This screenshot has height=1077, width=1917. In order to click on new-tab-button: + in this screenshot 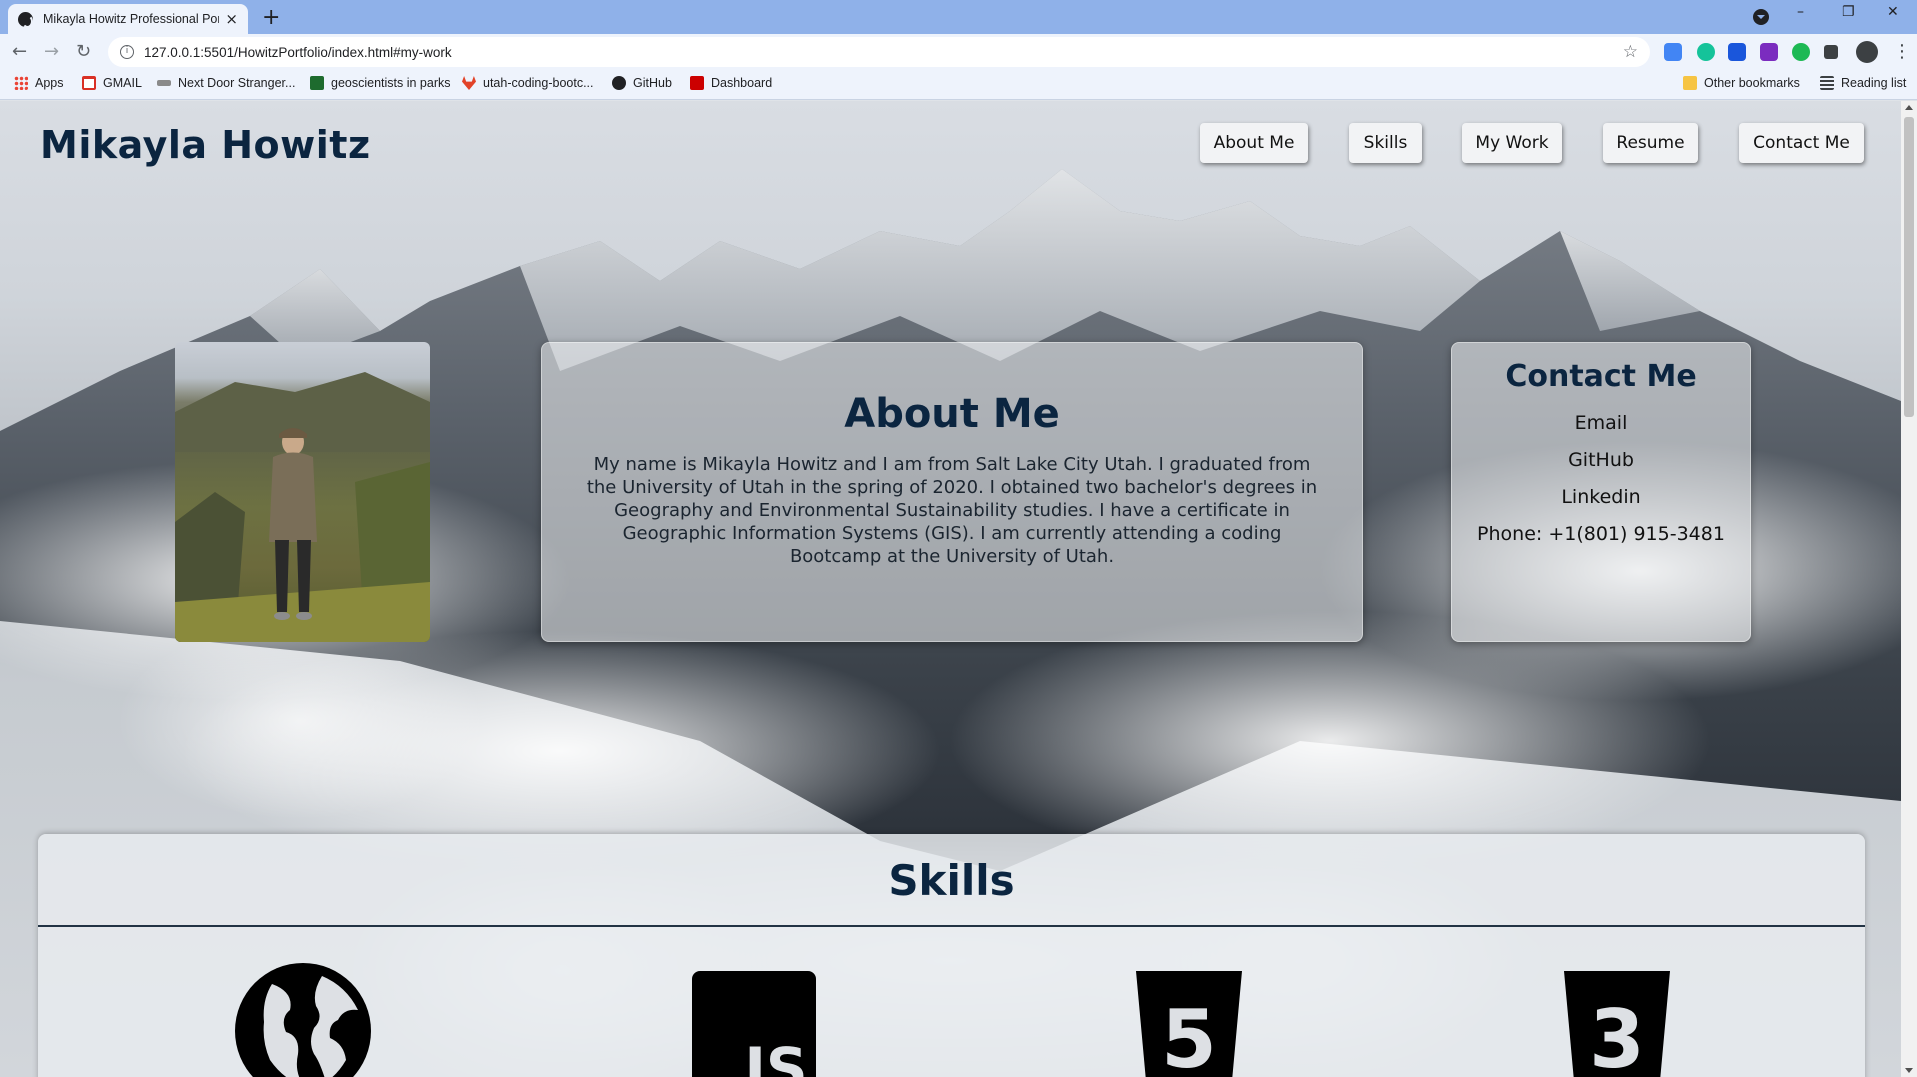, I will do `click(271, 17)`.